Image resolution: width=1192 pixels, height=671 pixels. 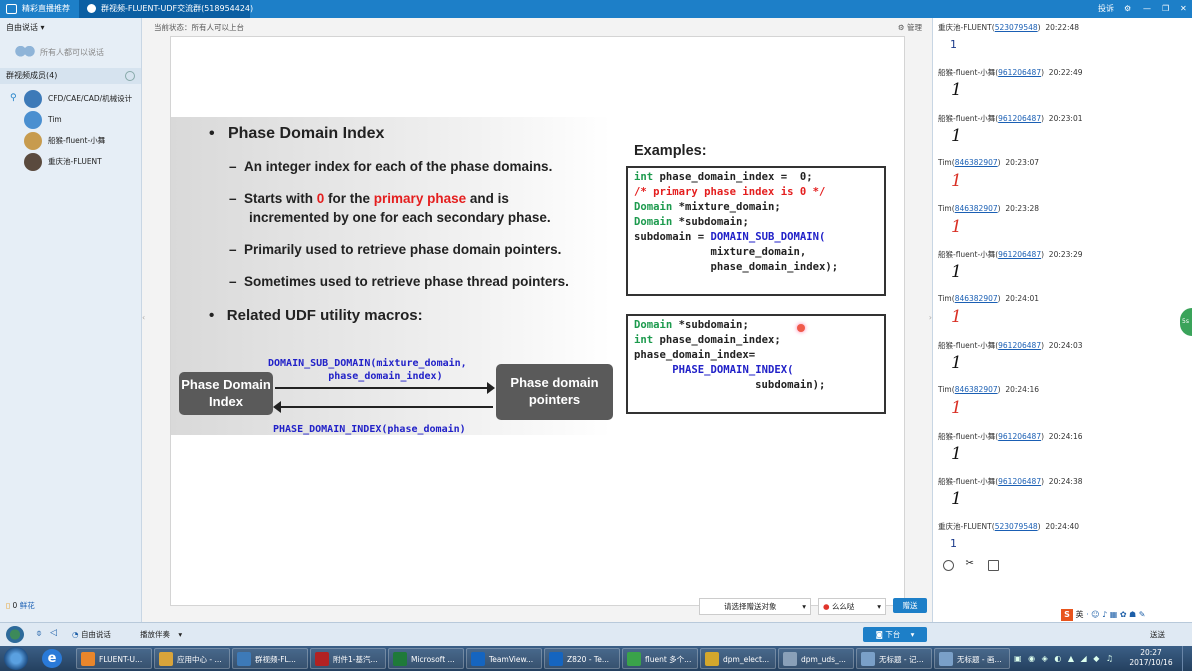 What do you see at coordinates (755, 606) in the screenshot?
I see `gift-target-select: 请选择赠送对象 ▾` at bounding box center [755, 606].